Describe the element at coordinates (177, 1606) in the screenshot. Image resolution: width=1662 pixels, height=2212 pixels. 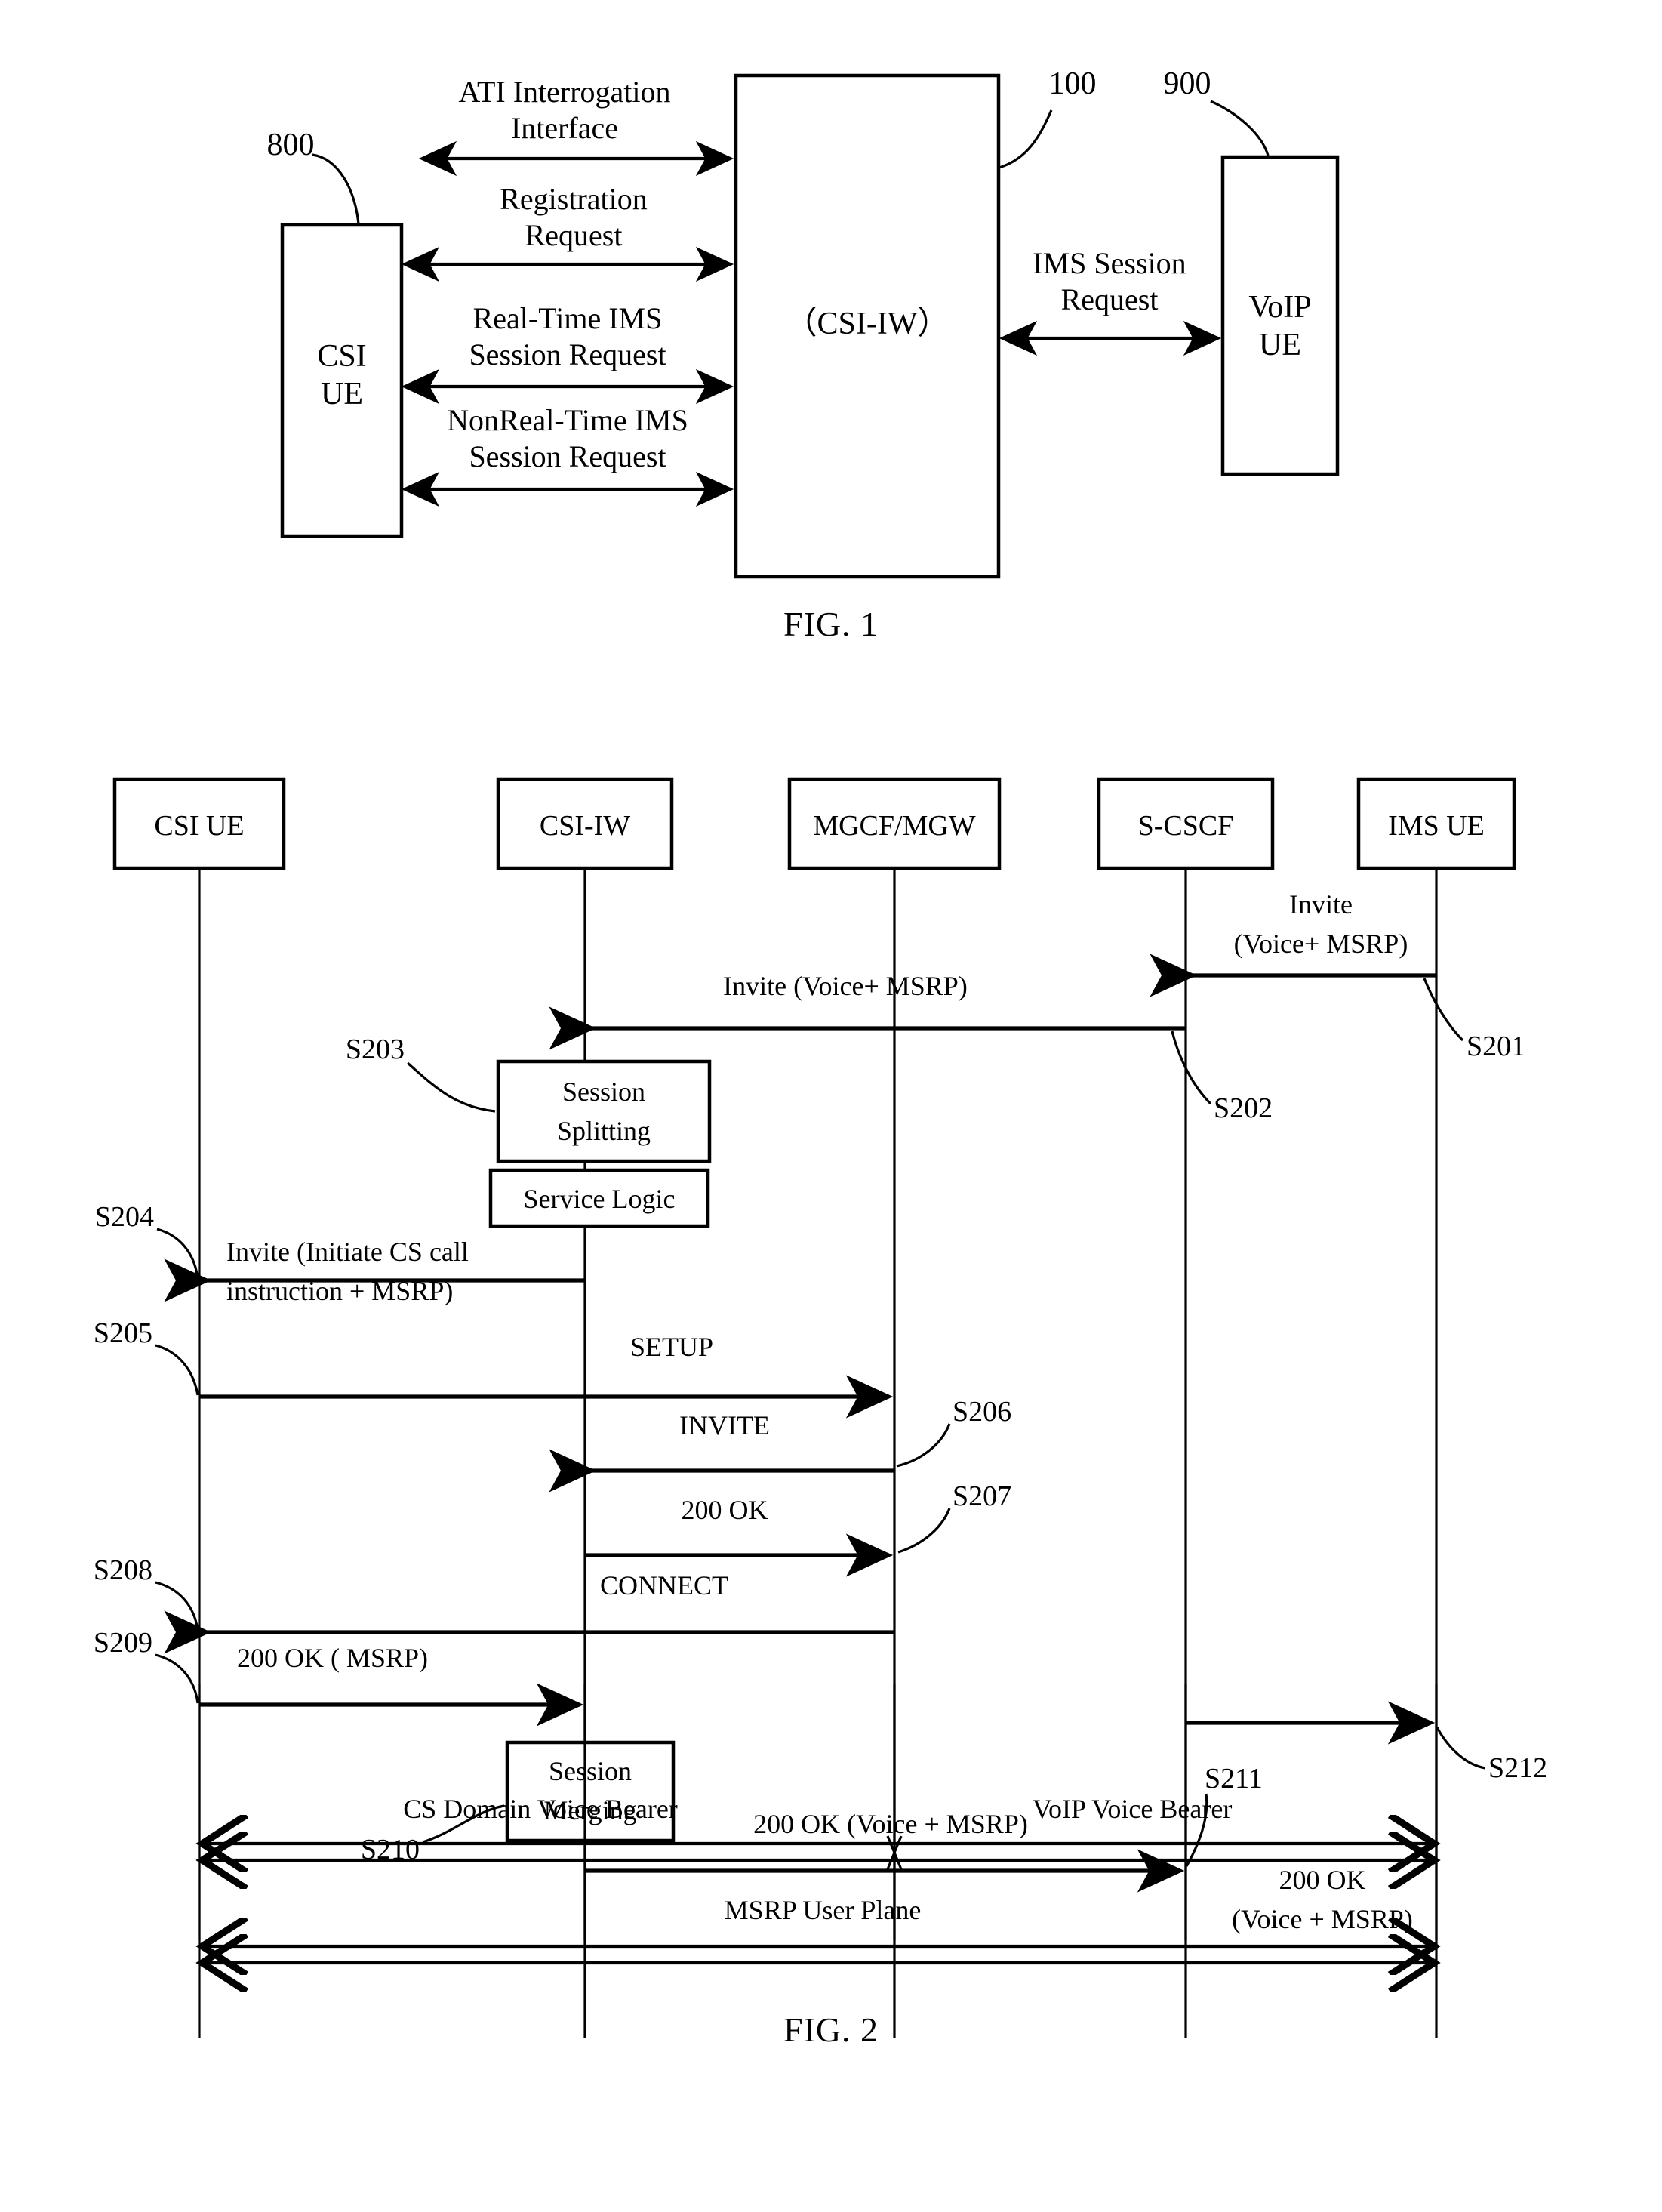
I see `fig2-step-s208-leader` at that location.